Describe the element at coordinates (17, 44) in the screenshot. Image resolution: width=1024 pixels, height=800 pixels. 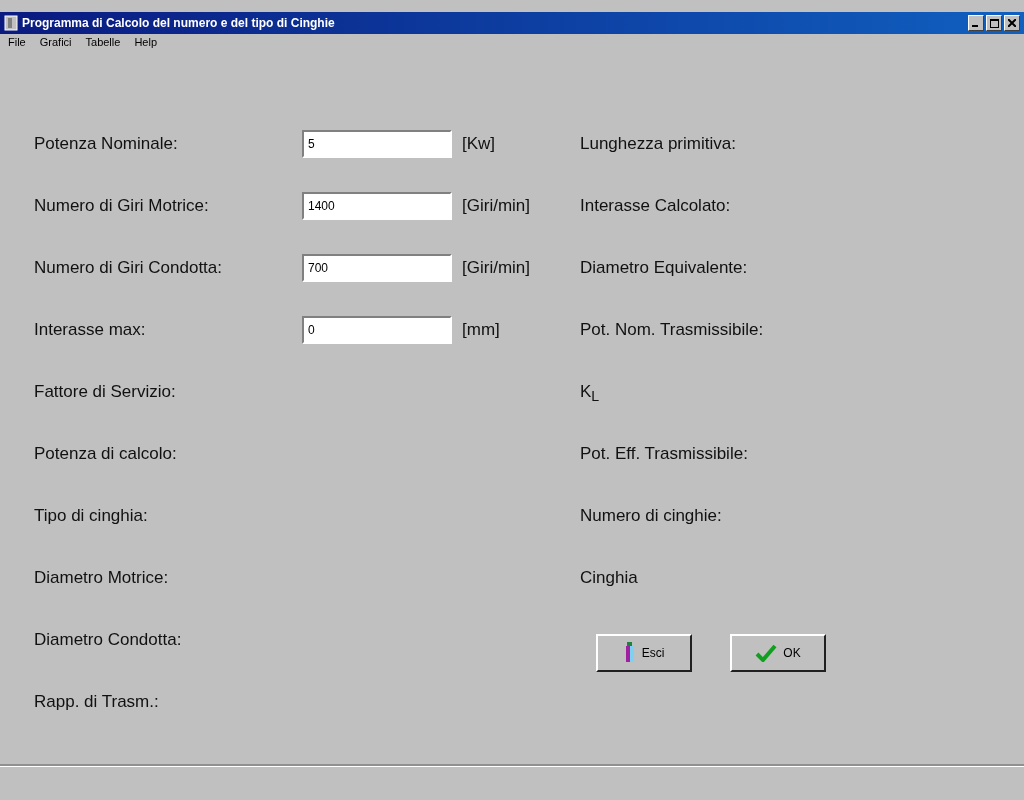
I see `menu-item: File` at that location.